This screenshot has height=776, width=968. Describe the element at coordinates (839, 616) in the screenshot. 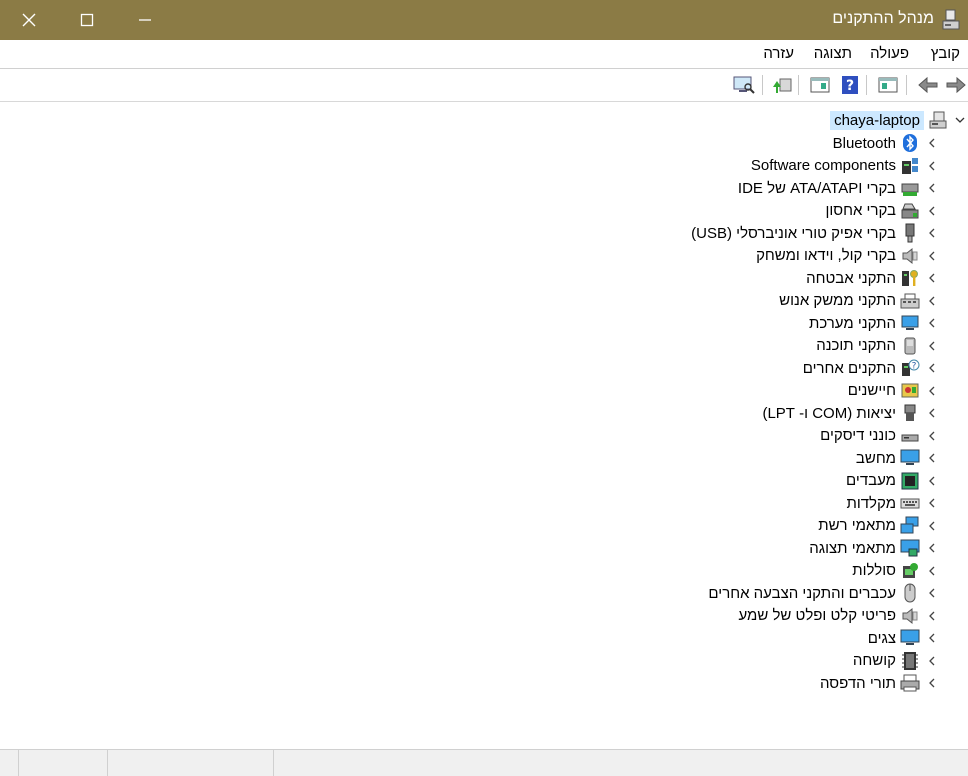

I see `tree-item: פריטי קלט ופלט של שמע` at that location.